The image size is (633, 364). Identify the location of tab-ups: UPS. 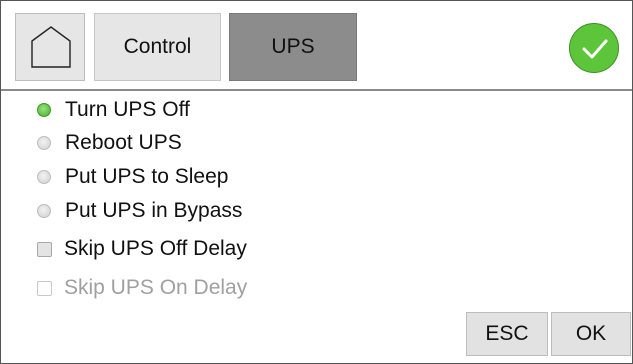
(293, 47).